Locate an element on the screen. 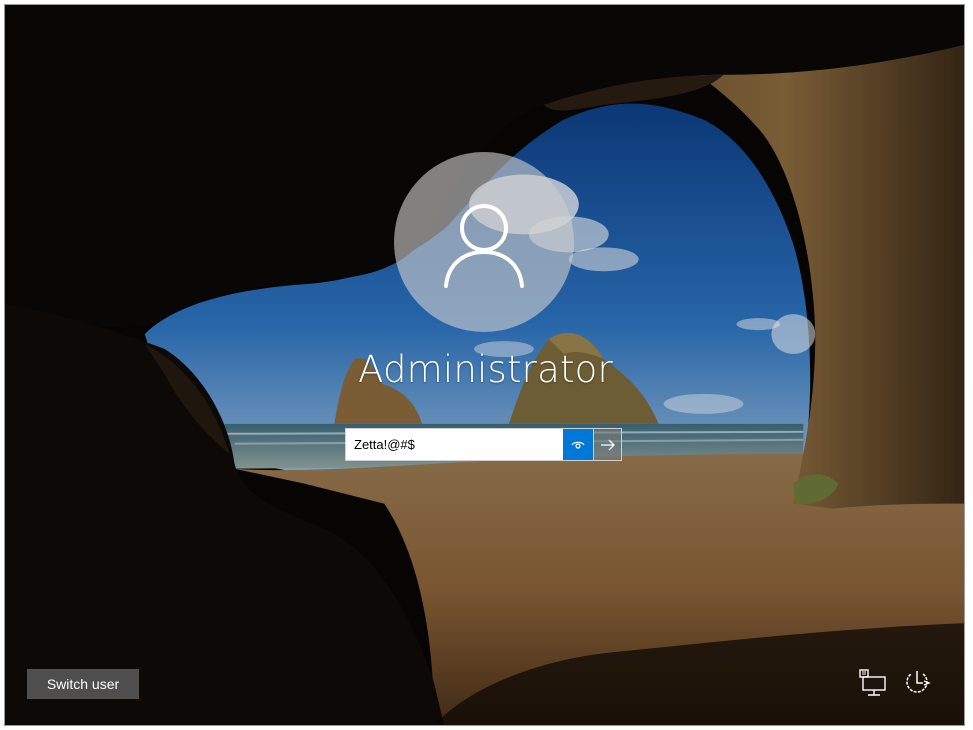 The image size is (973, 730). network-icon is located at coordinates (872, 682).